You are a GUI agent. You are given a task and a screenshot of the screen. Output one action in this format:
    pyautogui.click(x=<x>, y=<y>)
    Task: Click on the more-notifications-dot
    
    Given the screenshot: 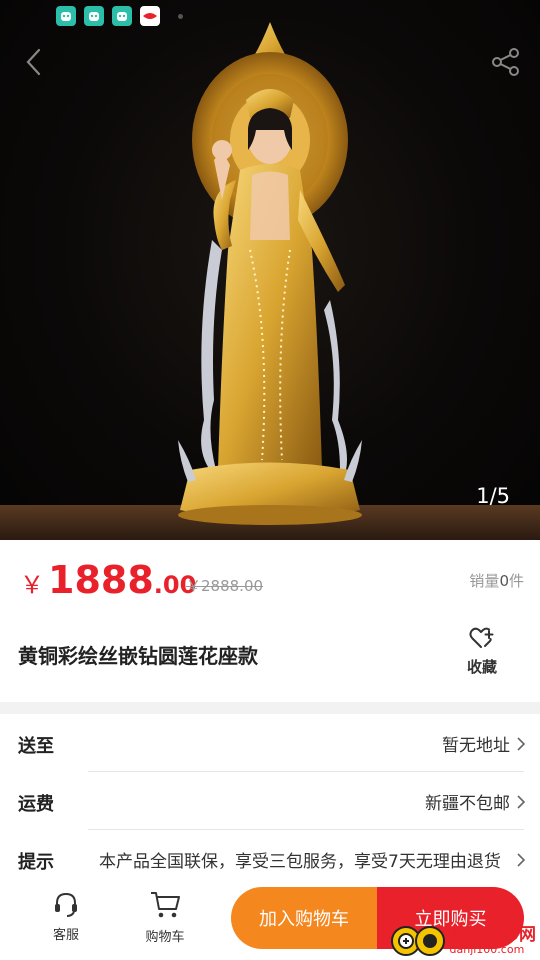 What is the action you would take?
    pyautogui.click(x=180, y=16)
    